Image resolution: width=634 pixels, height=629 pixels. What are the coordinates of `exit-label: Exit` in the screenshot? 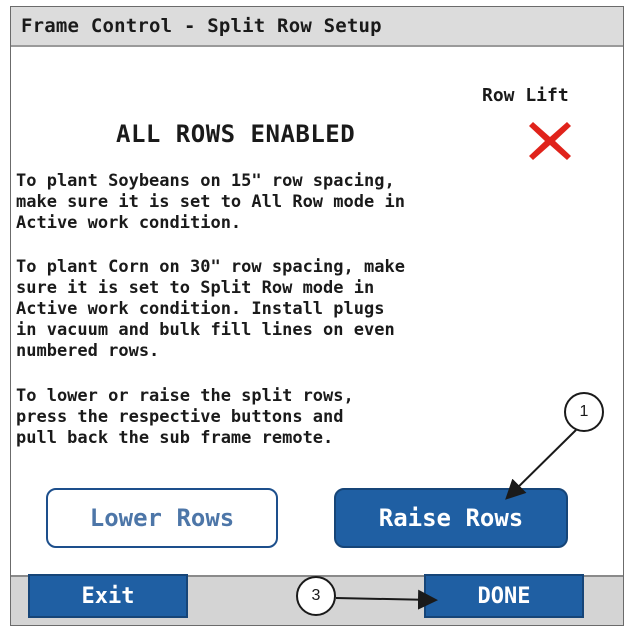 It's located at (108, 596).